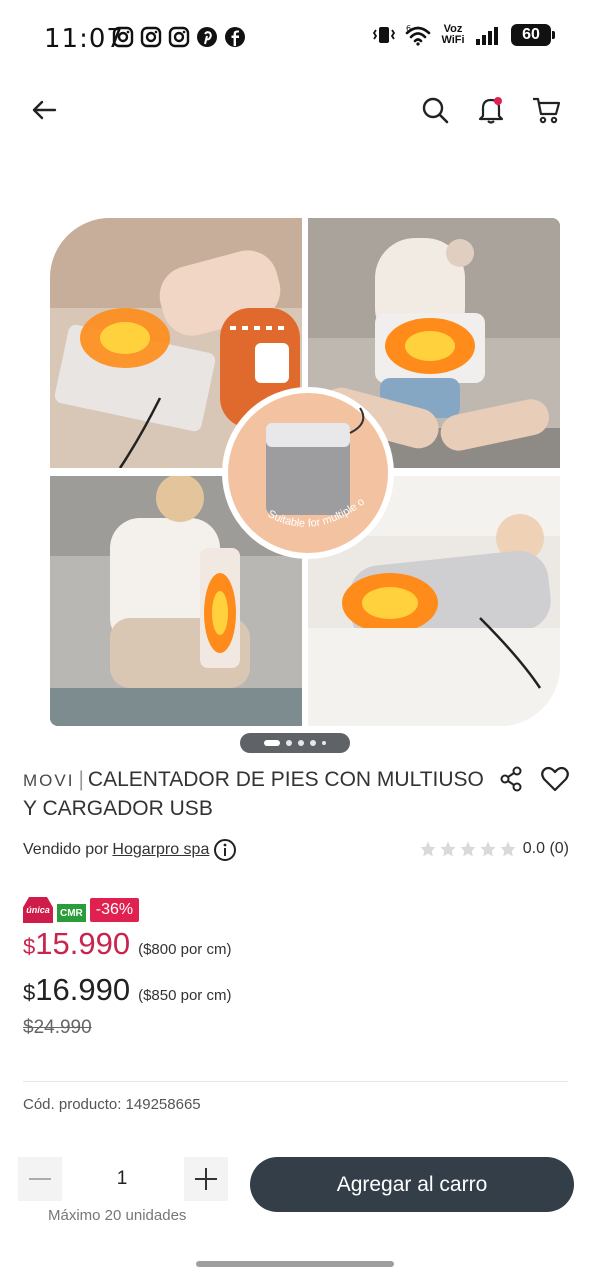  I want to click on system-icons: 6 Voz WiFi 60, so click(463, 34).